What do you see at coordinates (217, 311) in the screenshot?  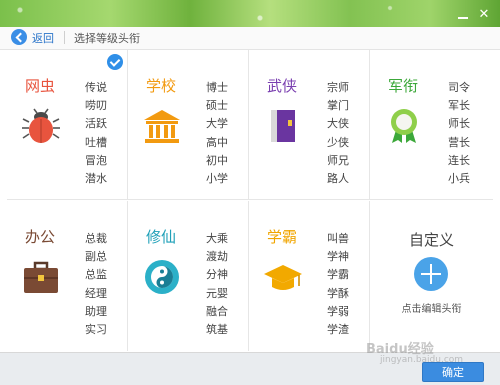 I see `rank-item: 融合` at bounding box center [217, 311].